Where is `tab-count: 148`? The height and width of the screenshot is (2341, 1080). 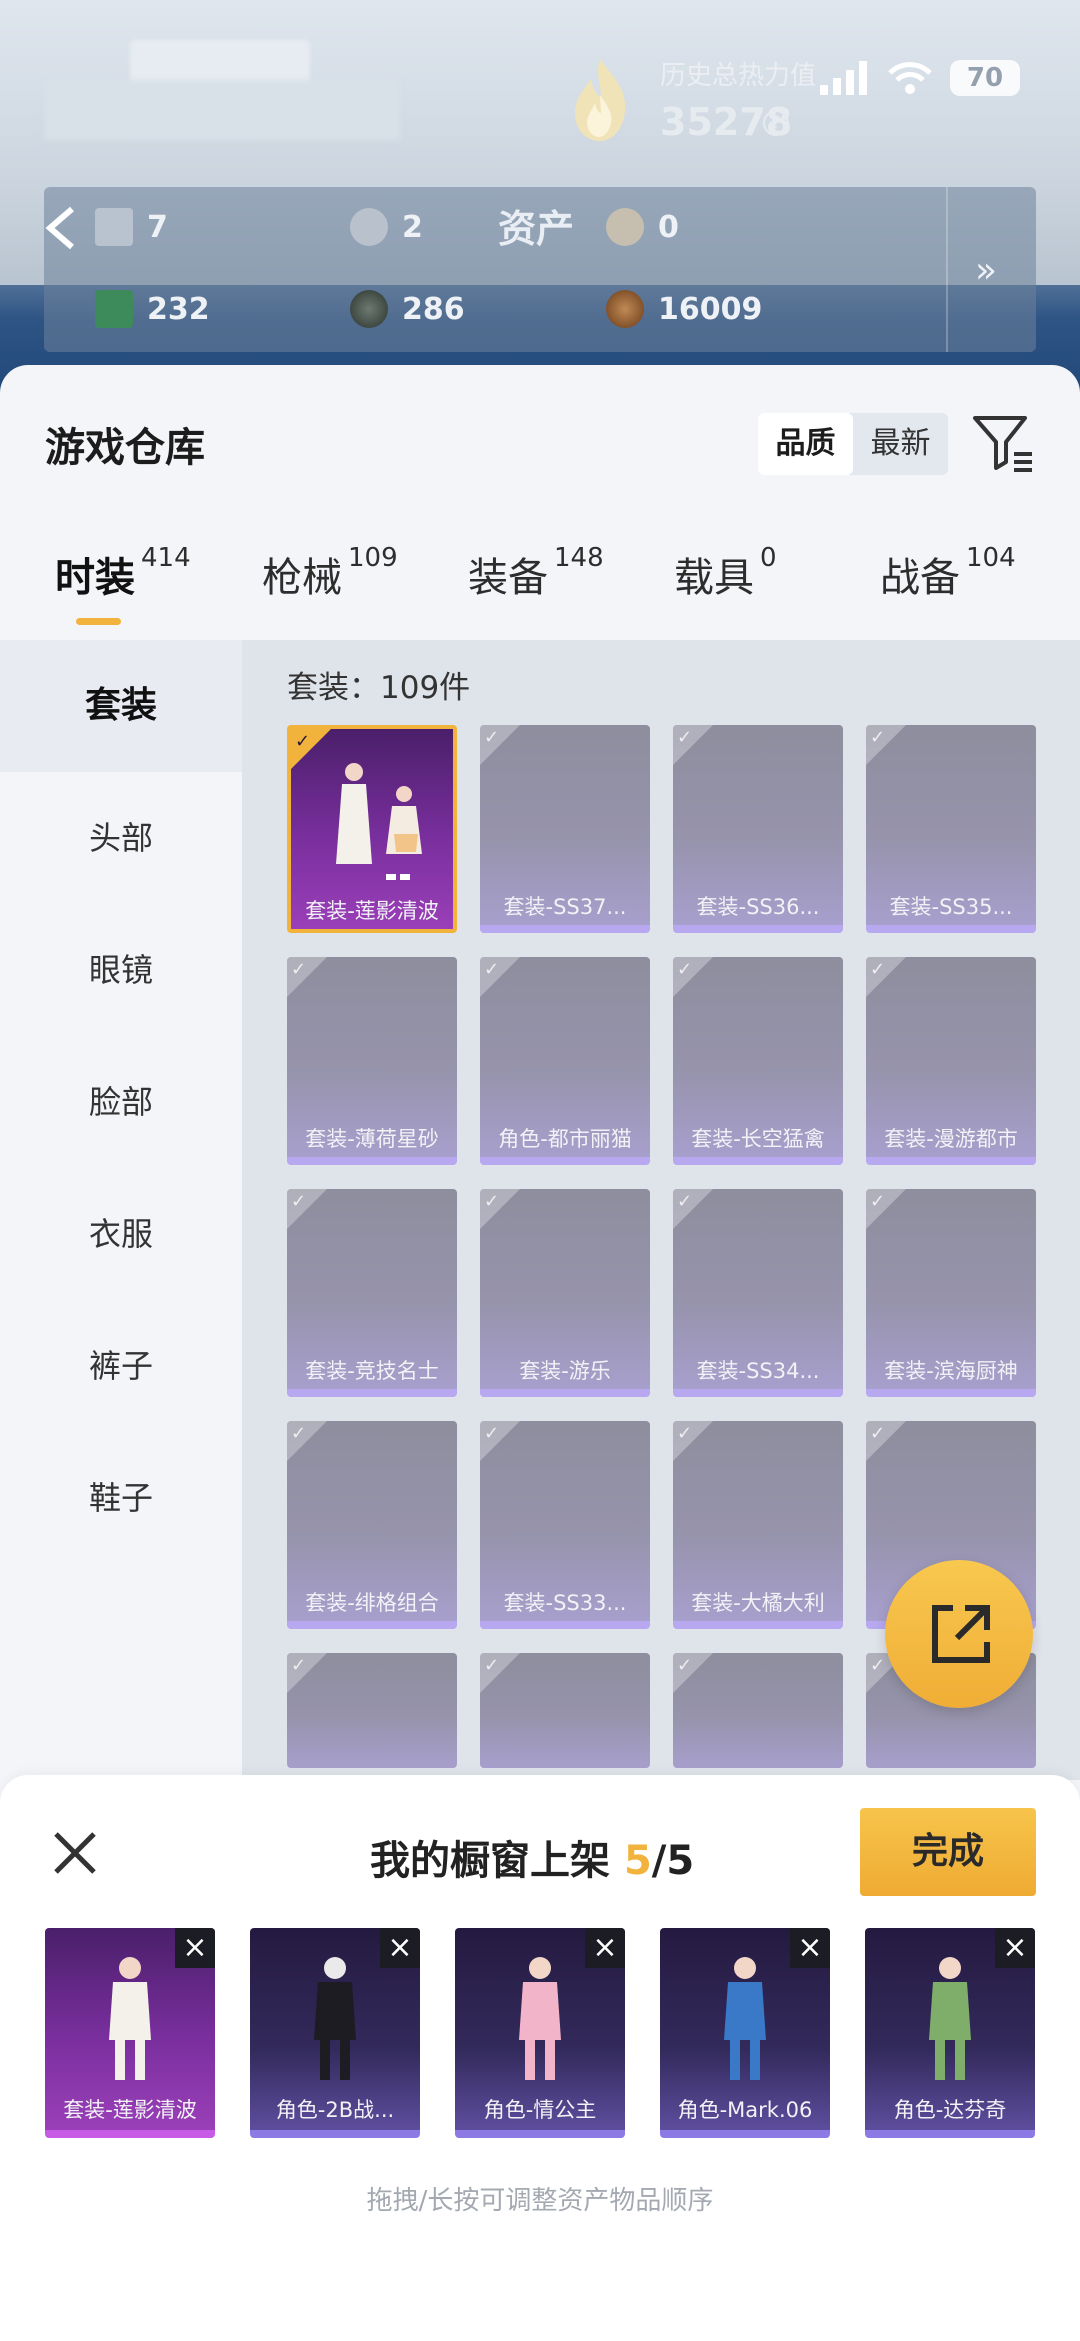 tab-count: 148 is located at coordinates (579, 558).